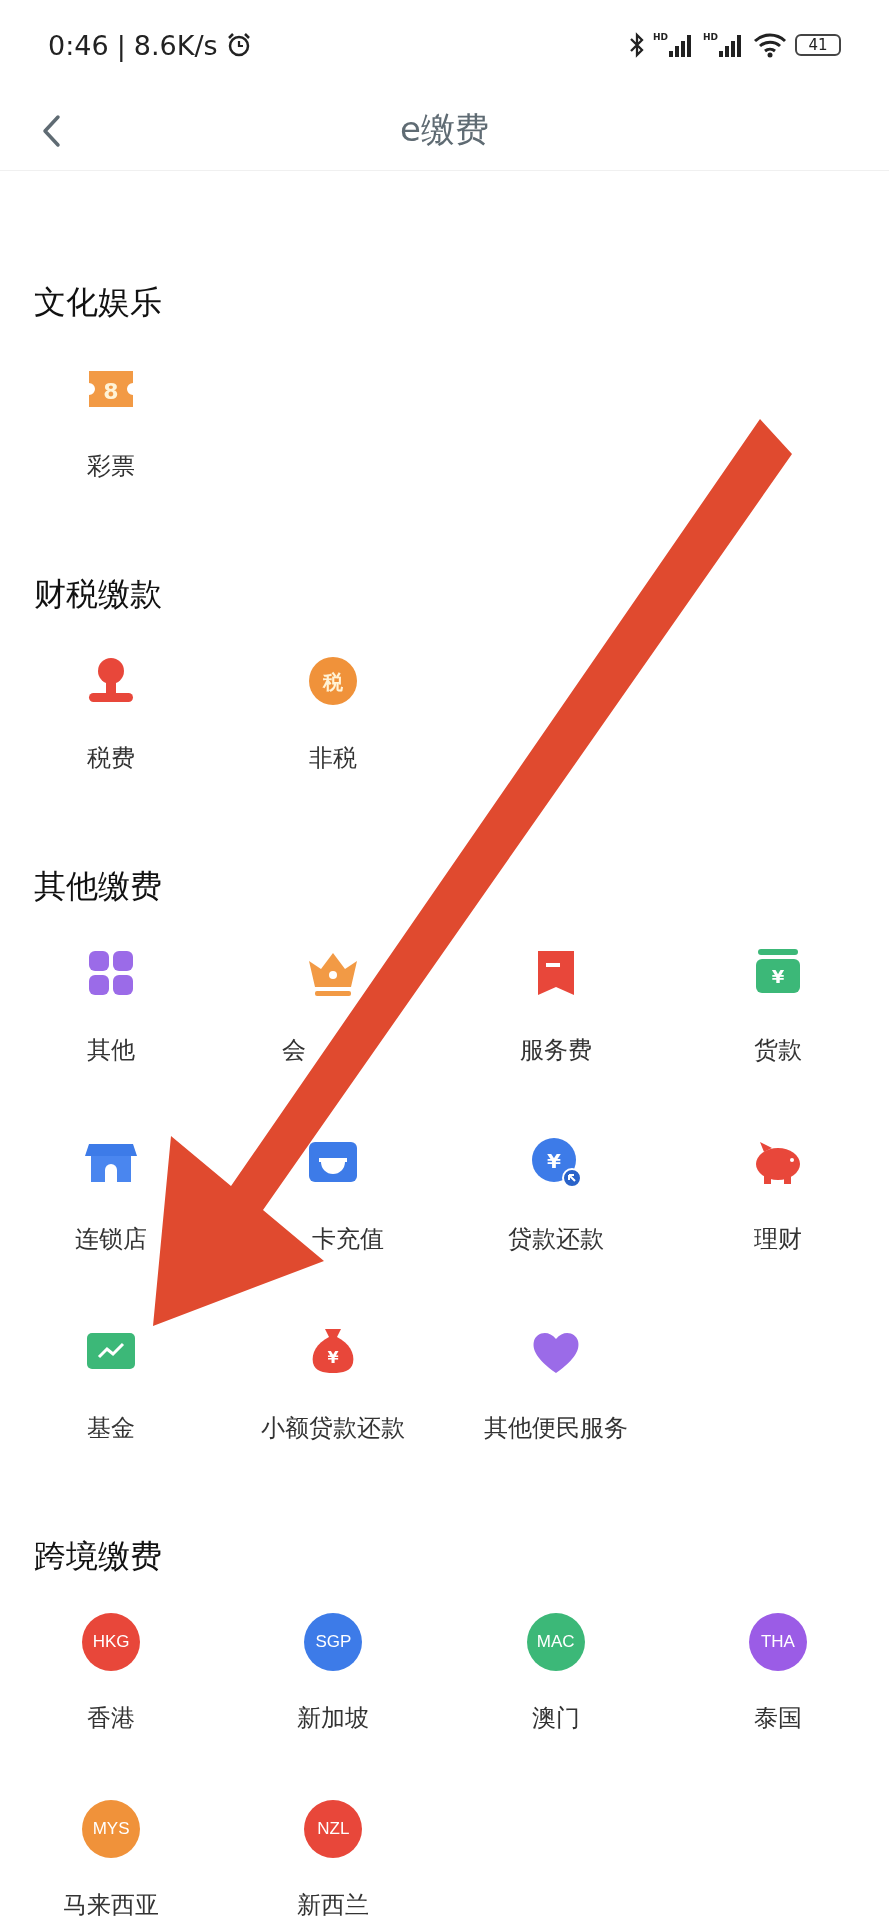 This screenshot has height=1920, width=889. What do you see at coordinates (98, 886) in the screenshot?
I see `section-heading: 其他缴费` at bounding box center [98, 886].